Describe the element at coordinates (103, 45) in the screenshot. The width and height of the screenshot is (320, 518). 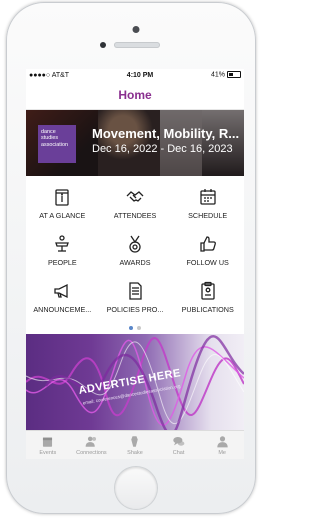
I see `front-camera` at that location.